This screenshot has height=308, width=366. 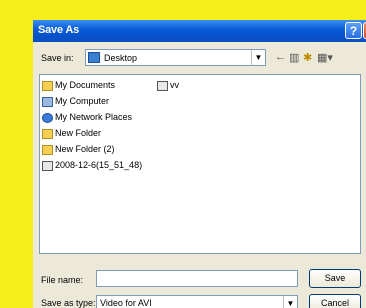 What do you see at coordinates (335, 301) in the screenshot?
I see `cancel-button: Cancel` at bounding box center [335, 301].